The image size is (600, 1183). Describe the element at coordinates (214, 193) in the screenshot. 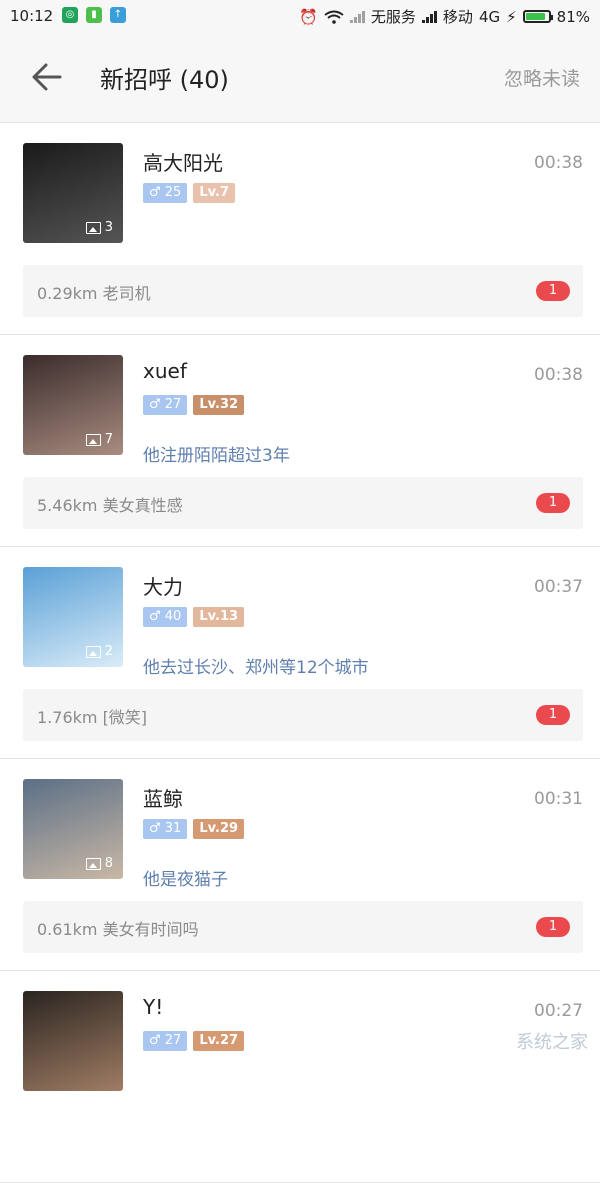

I see `level-tag: Lv.7` at that location.